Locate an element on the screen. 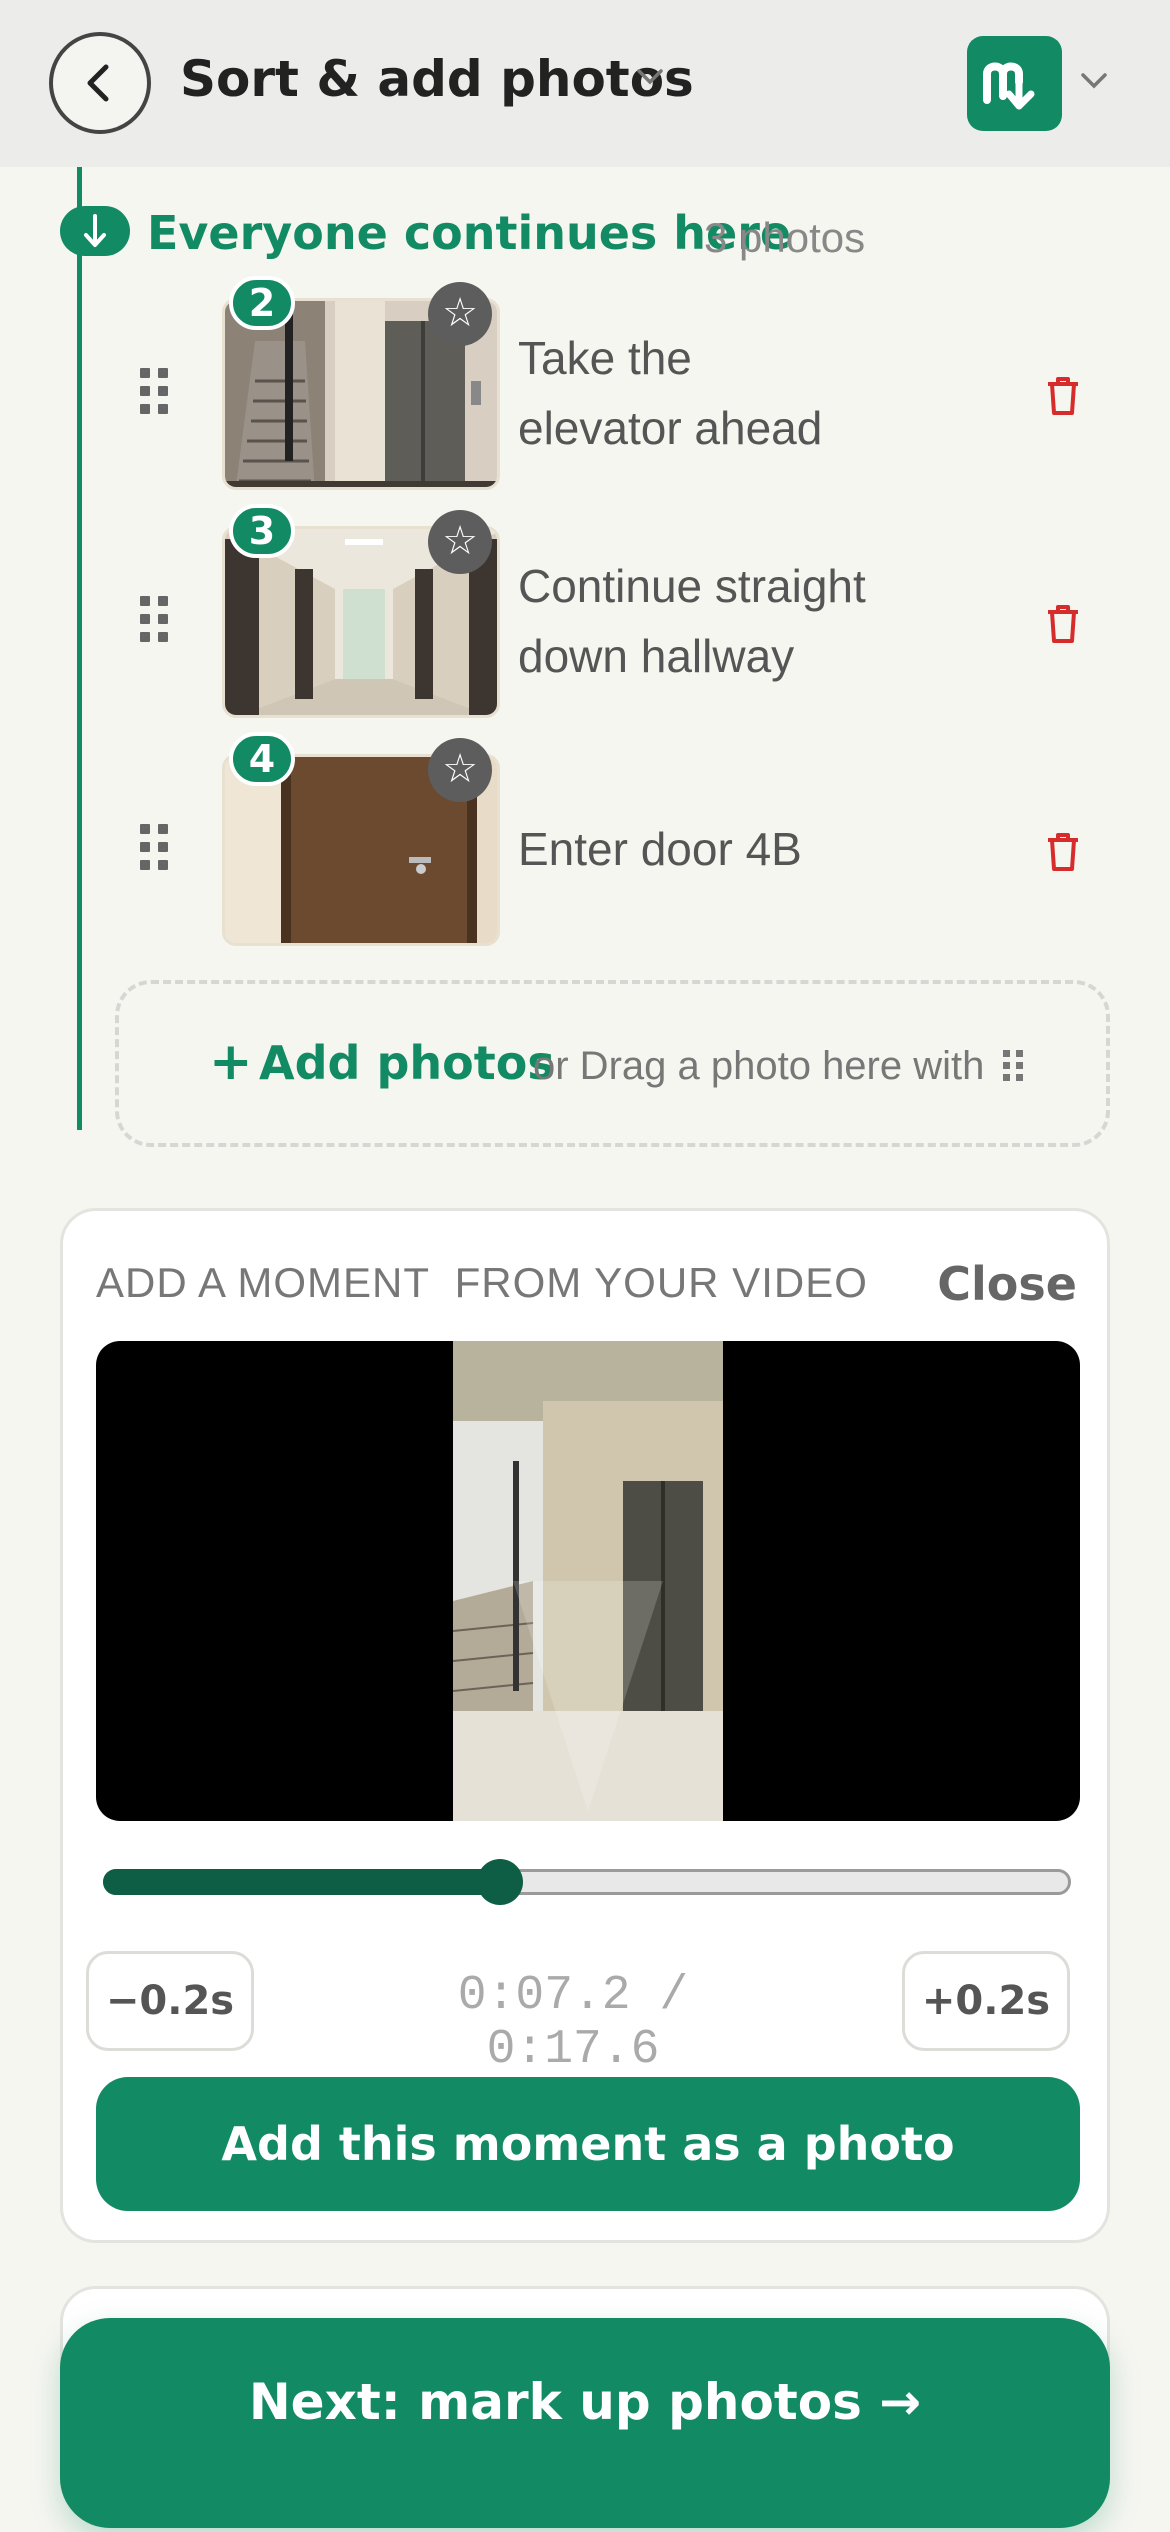  step-forward-button: +0.2s is located at coordinates (986, 2001).